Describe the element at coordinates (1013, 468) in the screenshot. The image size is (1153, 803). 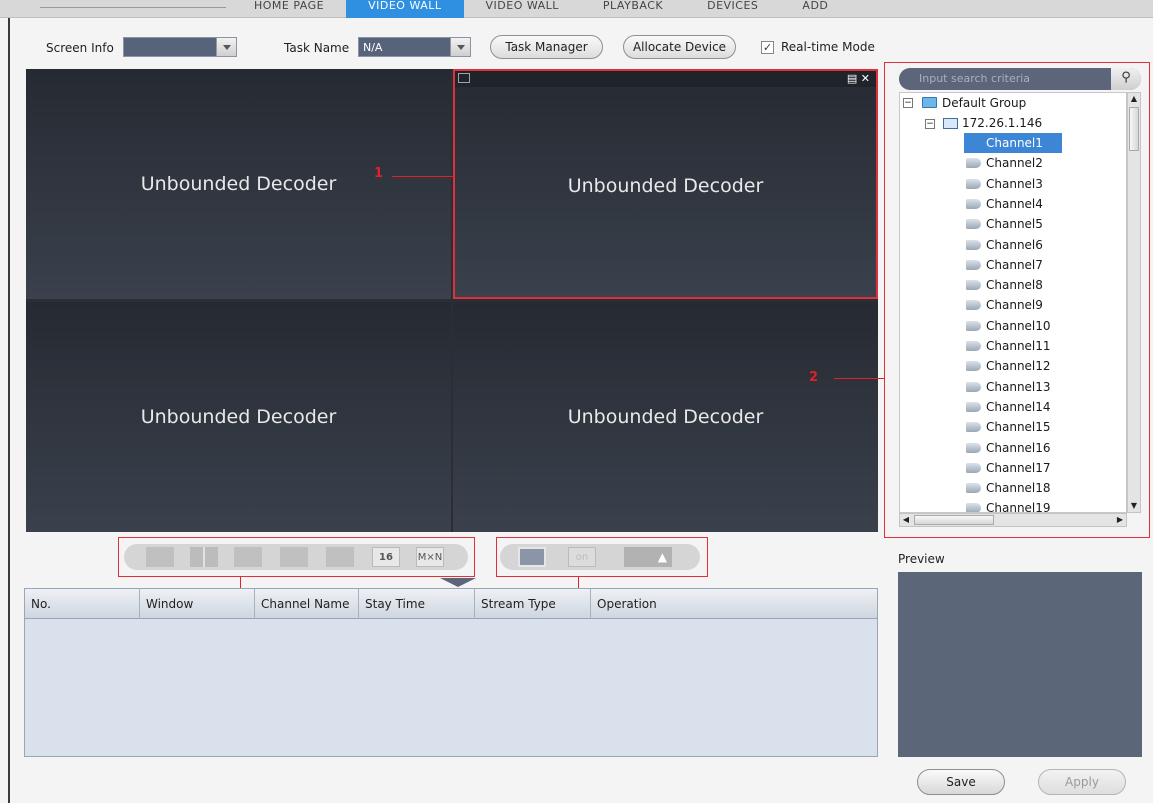
I see `tree-channel-item: Channel17` at that location.